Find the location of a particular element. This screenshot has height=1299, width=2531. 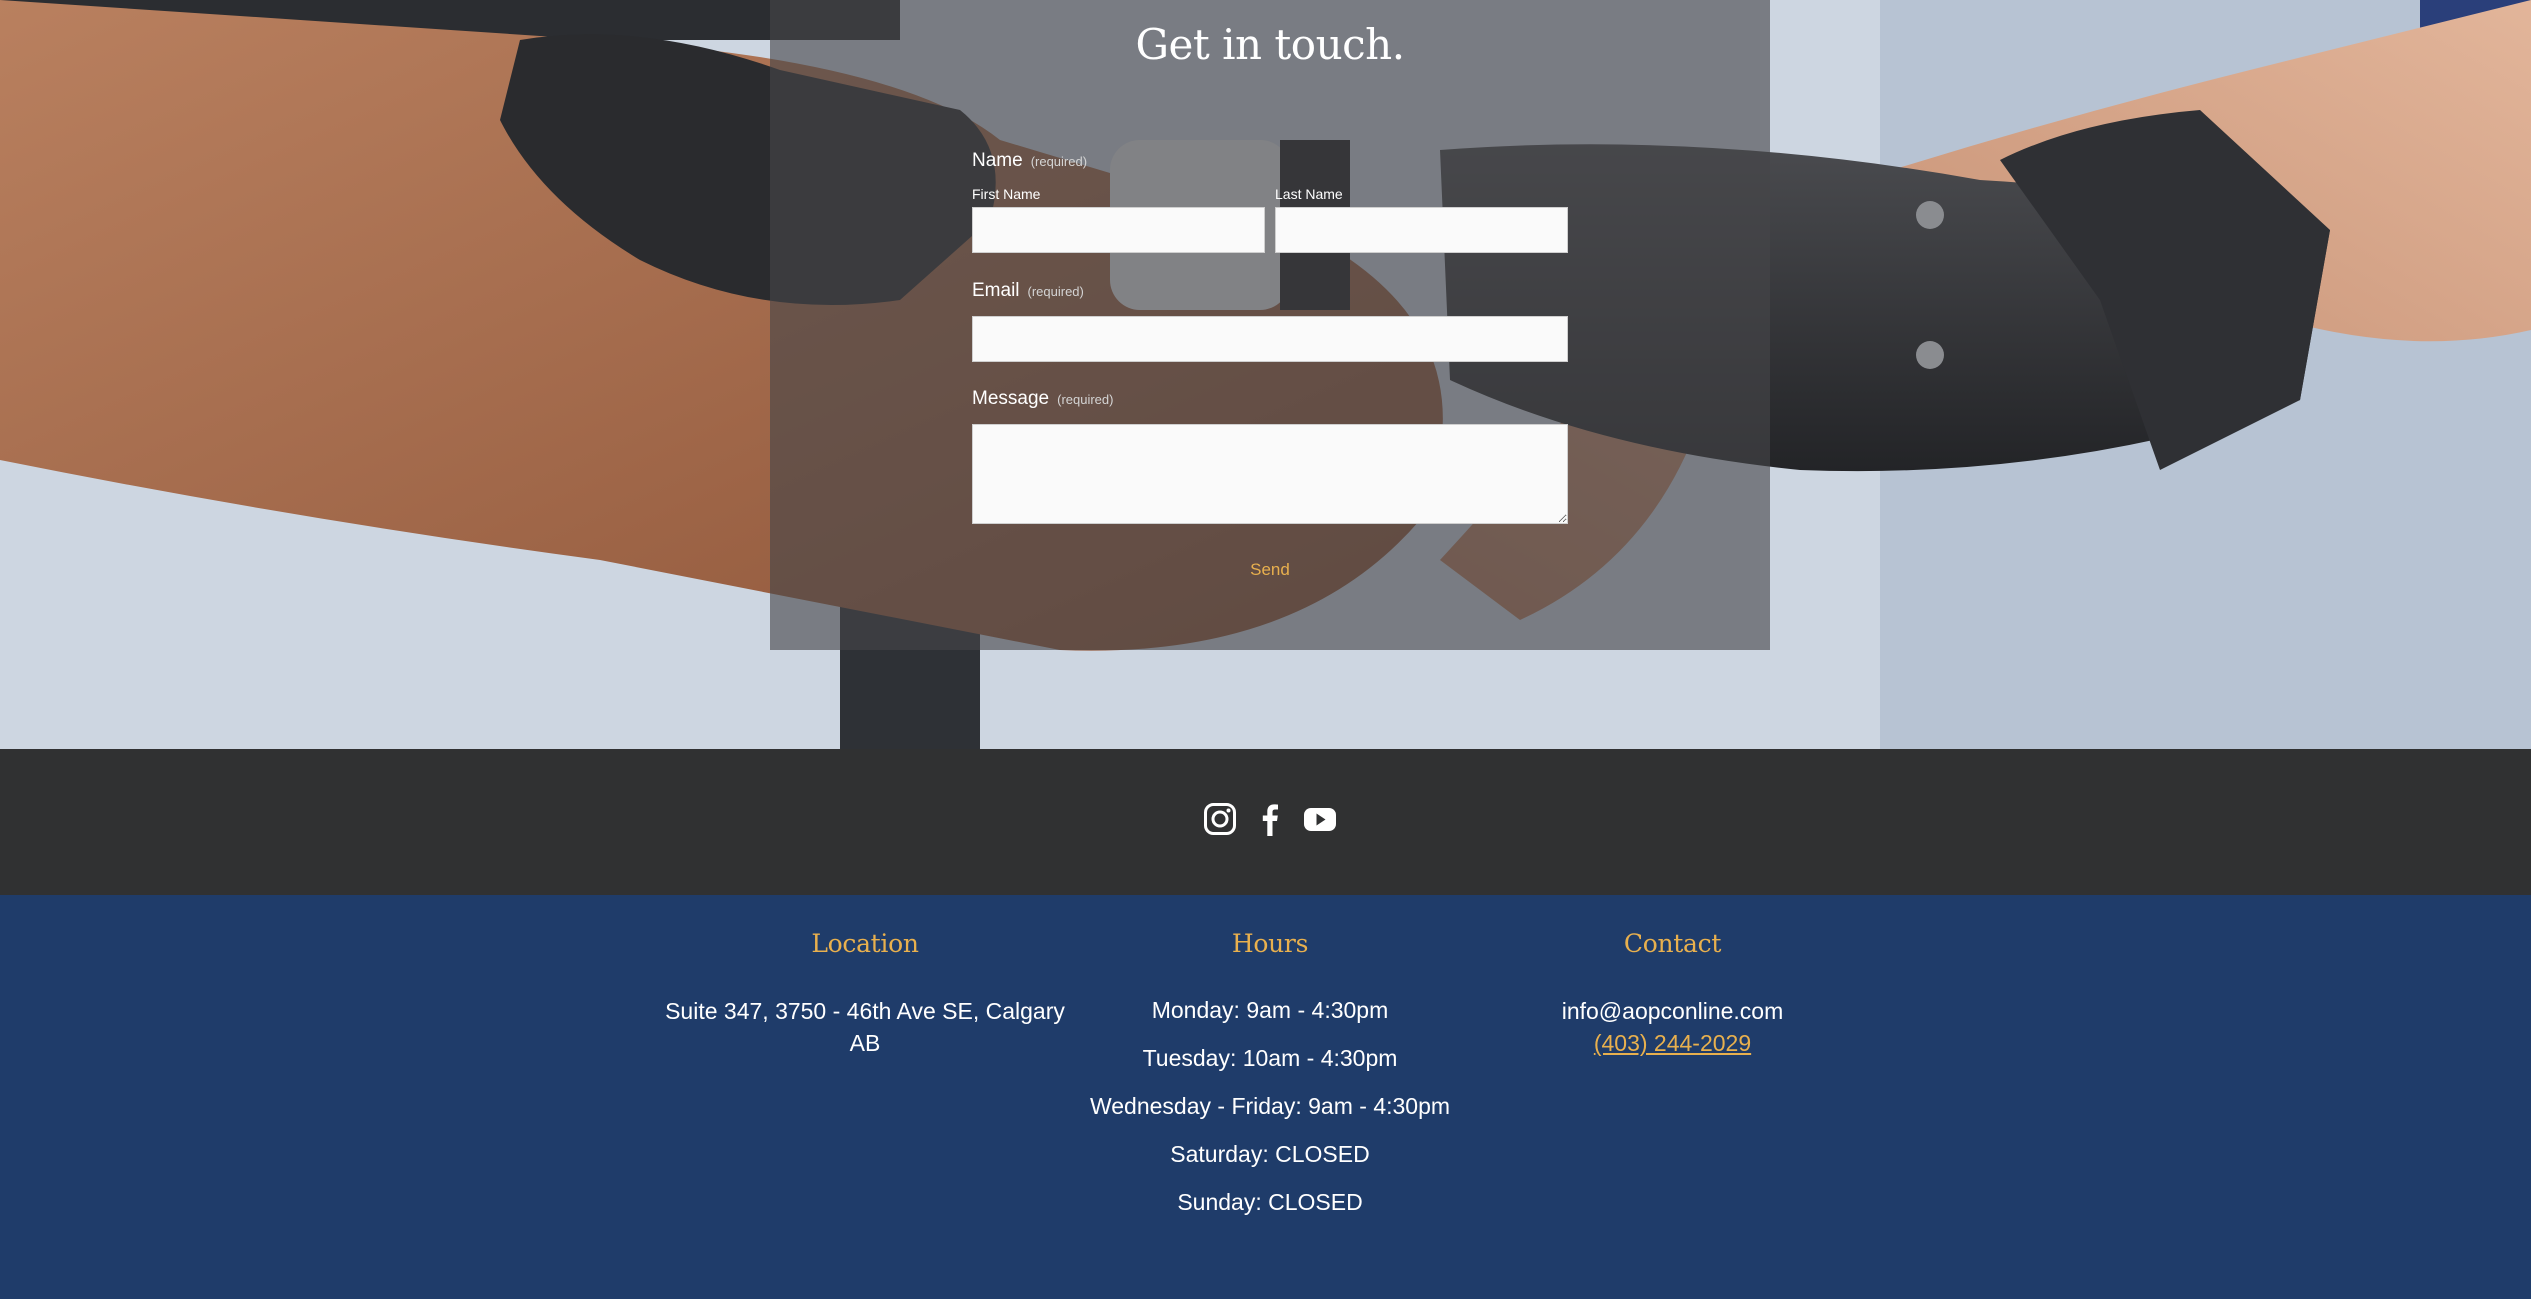

last-name-label: Last Name is located at coordinates (1309, 194).